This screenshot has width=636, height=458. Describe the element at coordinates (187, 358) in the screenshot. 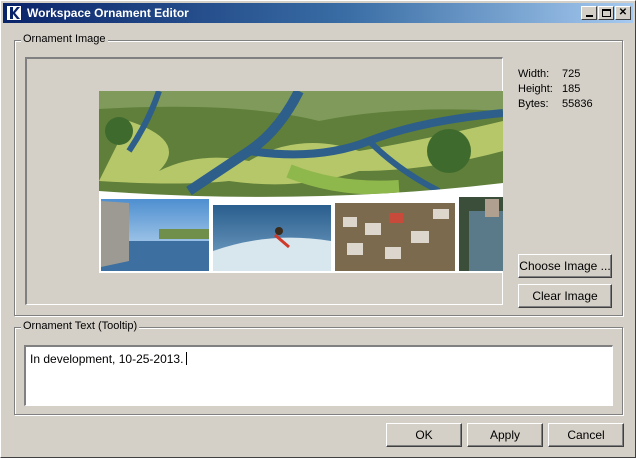

I see `text-caret` at that location.